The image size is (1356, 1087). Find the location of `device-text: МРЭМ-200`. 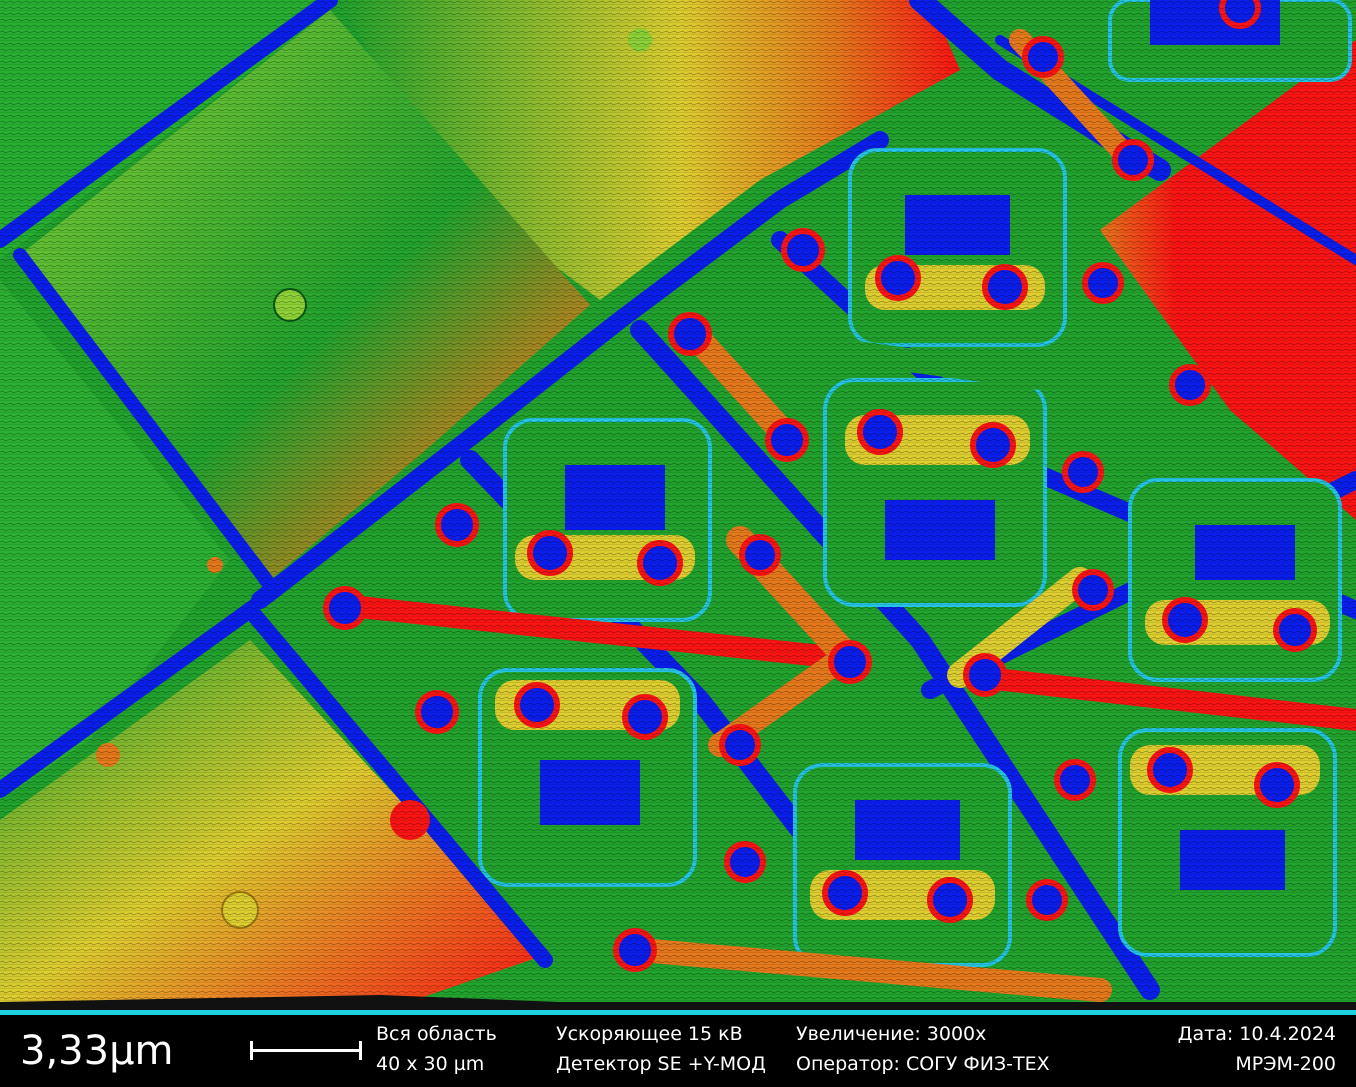

device-text: МРЭМ-200 is located at coordinates (1285, 1064).